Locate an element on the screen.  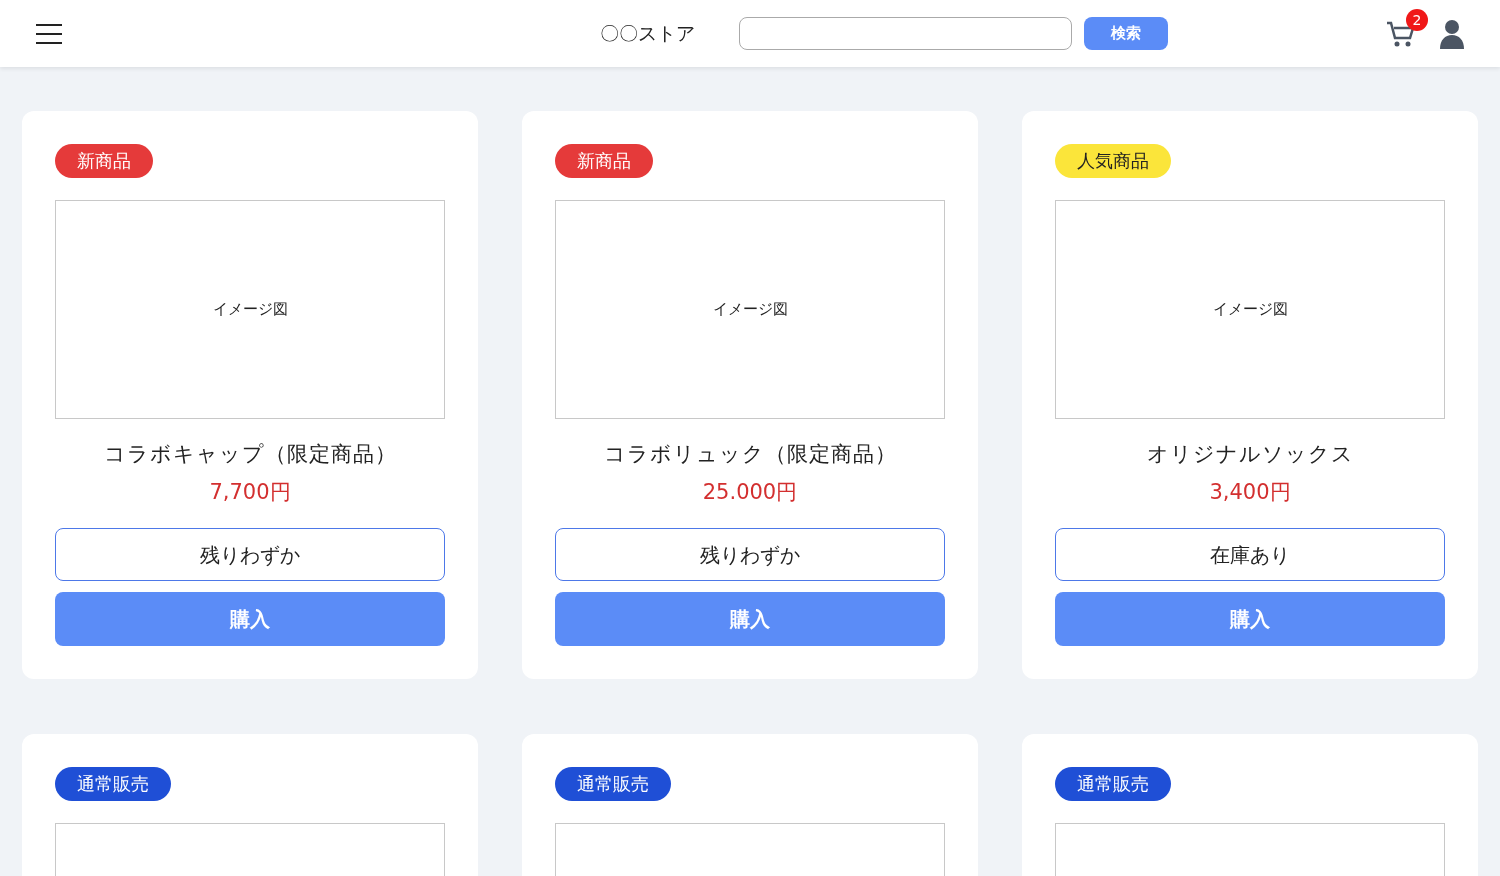
menu-icon is located at coordinates (49, 33).